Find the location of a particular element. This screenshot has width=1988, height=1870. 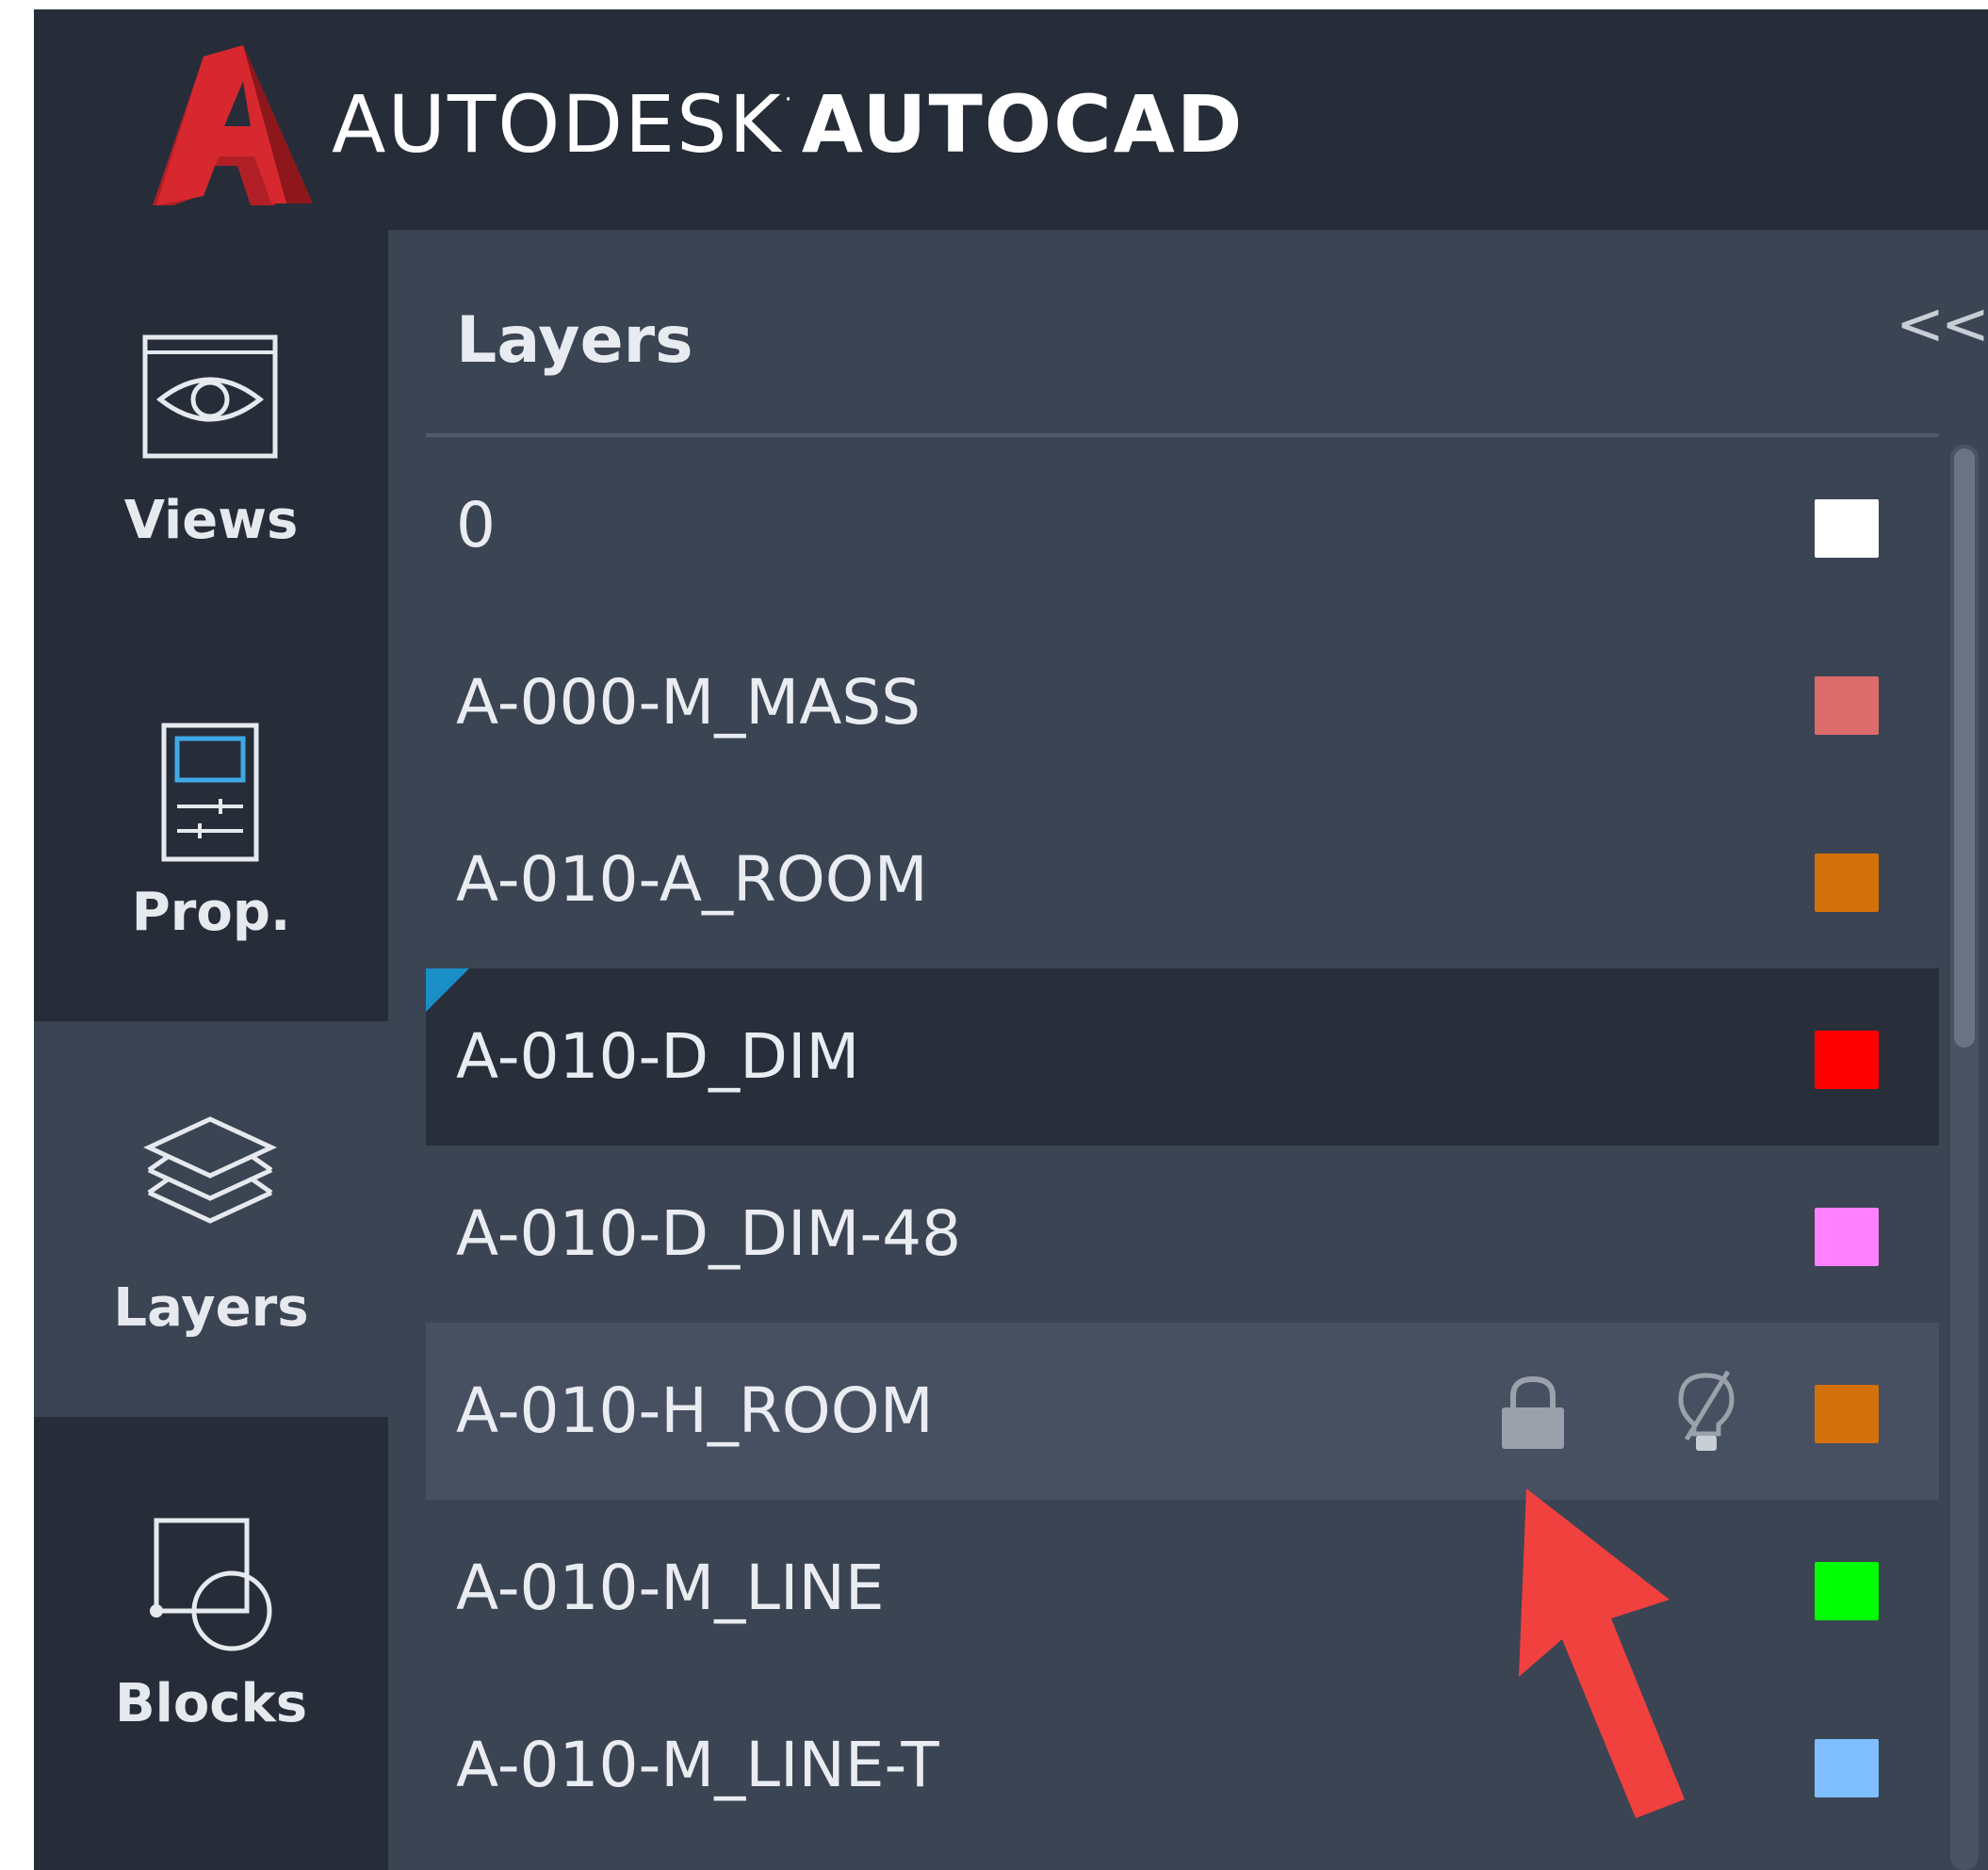

autocad-logo-icon is located at coordinates (233, 125).